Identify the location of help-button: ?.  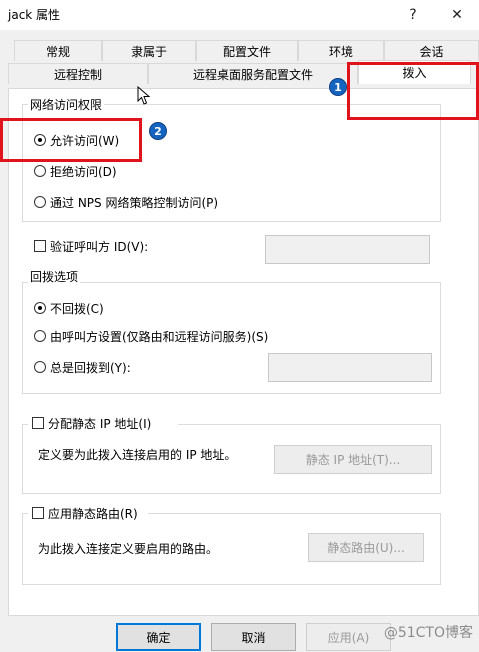
(413, 15).